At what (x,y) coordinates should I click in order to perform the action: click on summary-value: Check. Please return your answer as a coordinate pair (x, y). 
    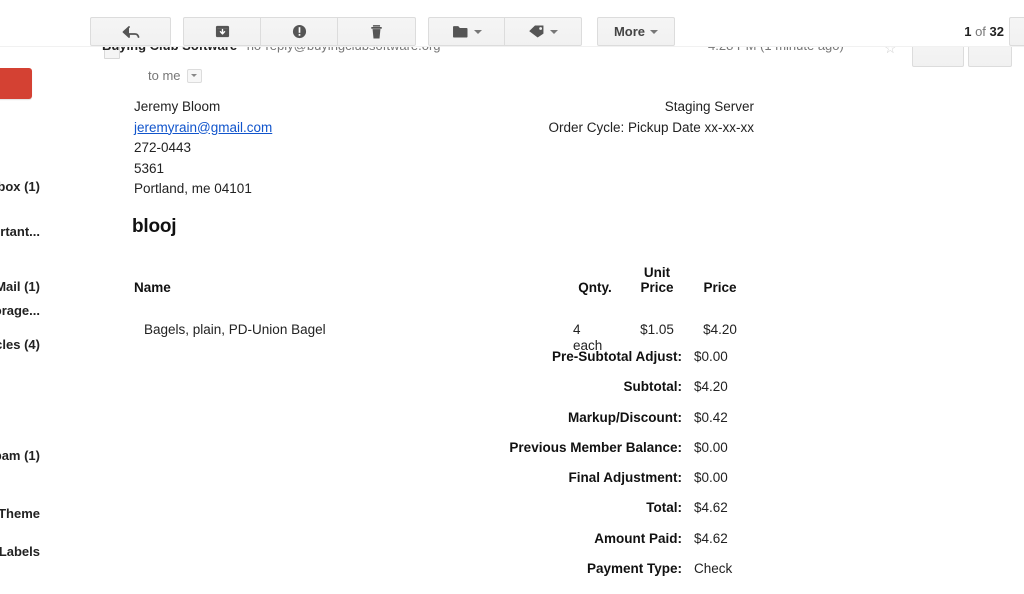
    Looking at the image, I should click on (713, 569).